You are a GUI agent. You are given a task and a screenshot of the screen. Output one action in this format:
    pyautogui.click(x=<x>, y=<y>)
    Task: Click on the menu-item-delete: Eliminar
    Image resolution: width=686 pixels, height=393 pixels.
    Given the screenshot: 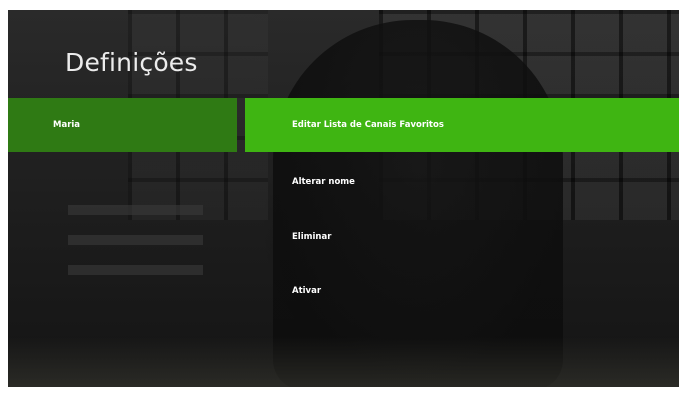 What is the action you would take?
    pyautogui.click(x=462, y=237)
    